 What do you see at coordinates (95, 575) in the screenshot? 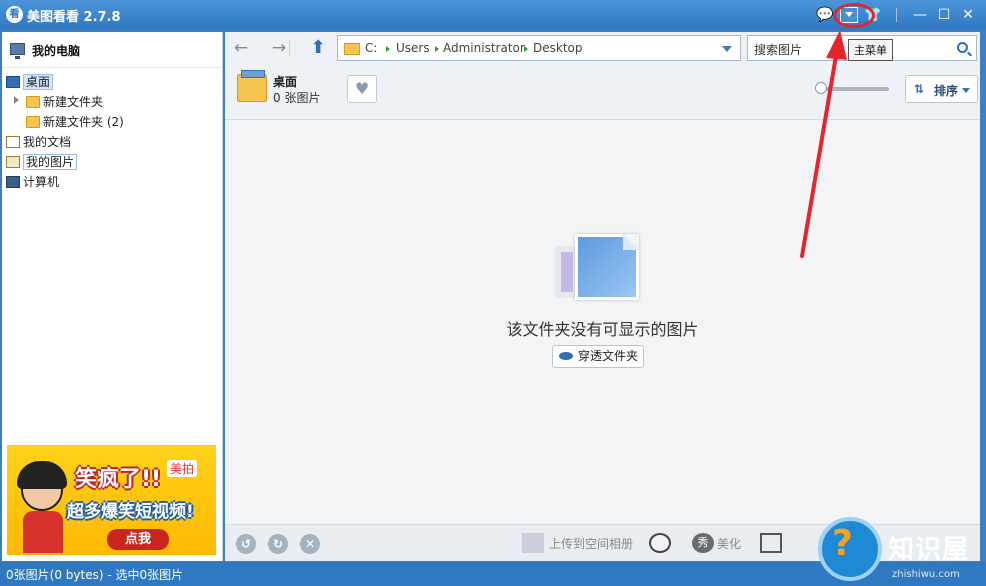
I see `status-text: 0张图片(0 bytes) - 选中0张图片` at bounding box center [95, 575].